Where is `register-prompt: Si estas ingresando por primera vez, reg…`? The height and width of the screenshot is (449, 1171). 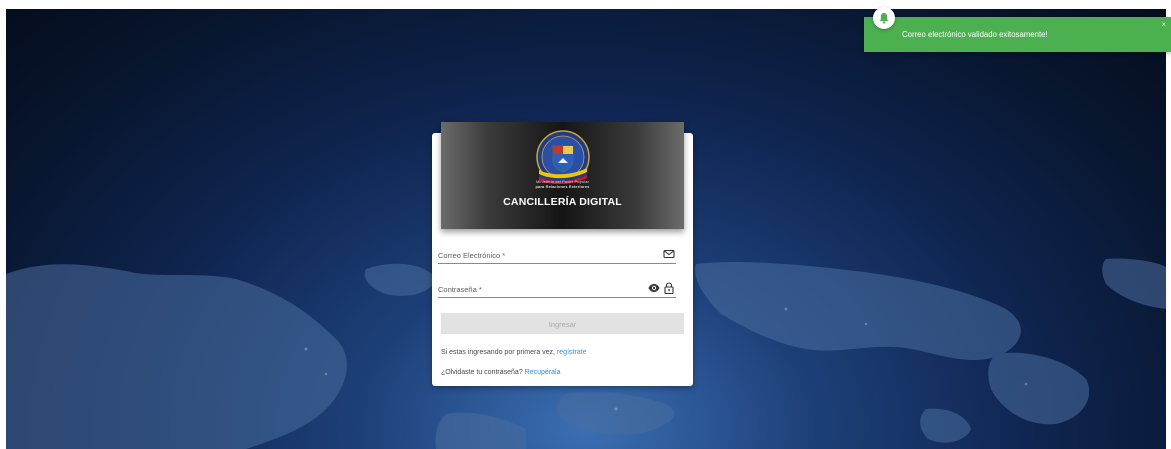 register-prompt: Si estas ingresando por primera vez, reg… is located at coordinates (514, 352).